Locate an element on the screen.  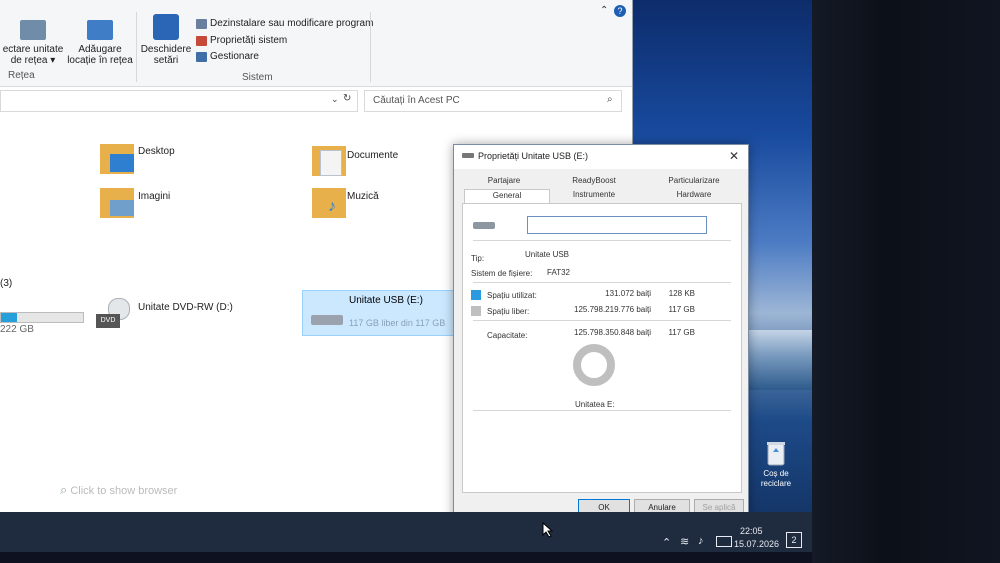
usage-donut-chart is located at coordinates (594, 365).